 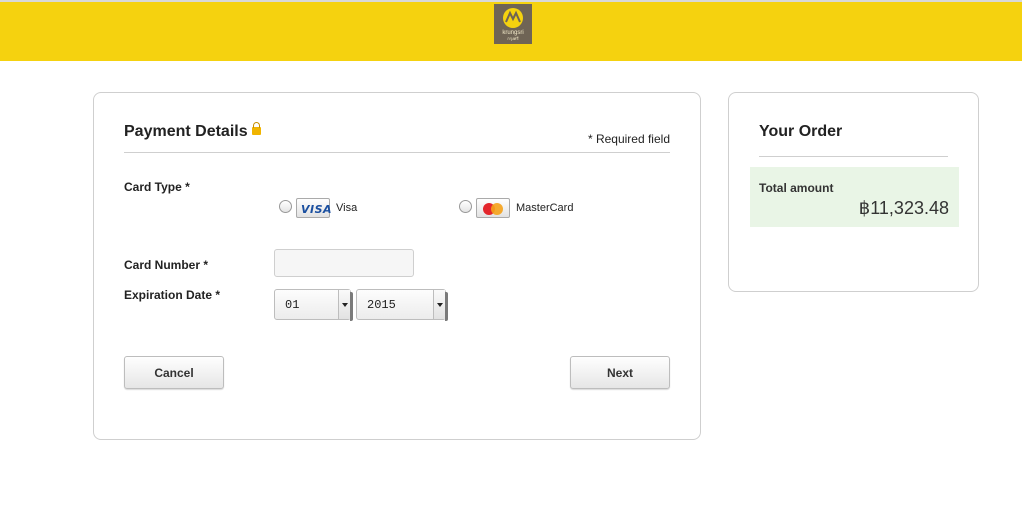 I want to click on expiration-month-value: 01, so click(x=292, y=305).